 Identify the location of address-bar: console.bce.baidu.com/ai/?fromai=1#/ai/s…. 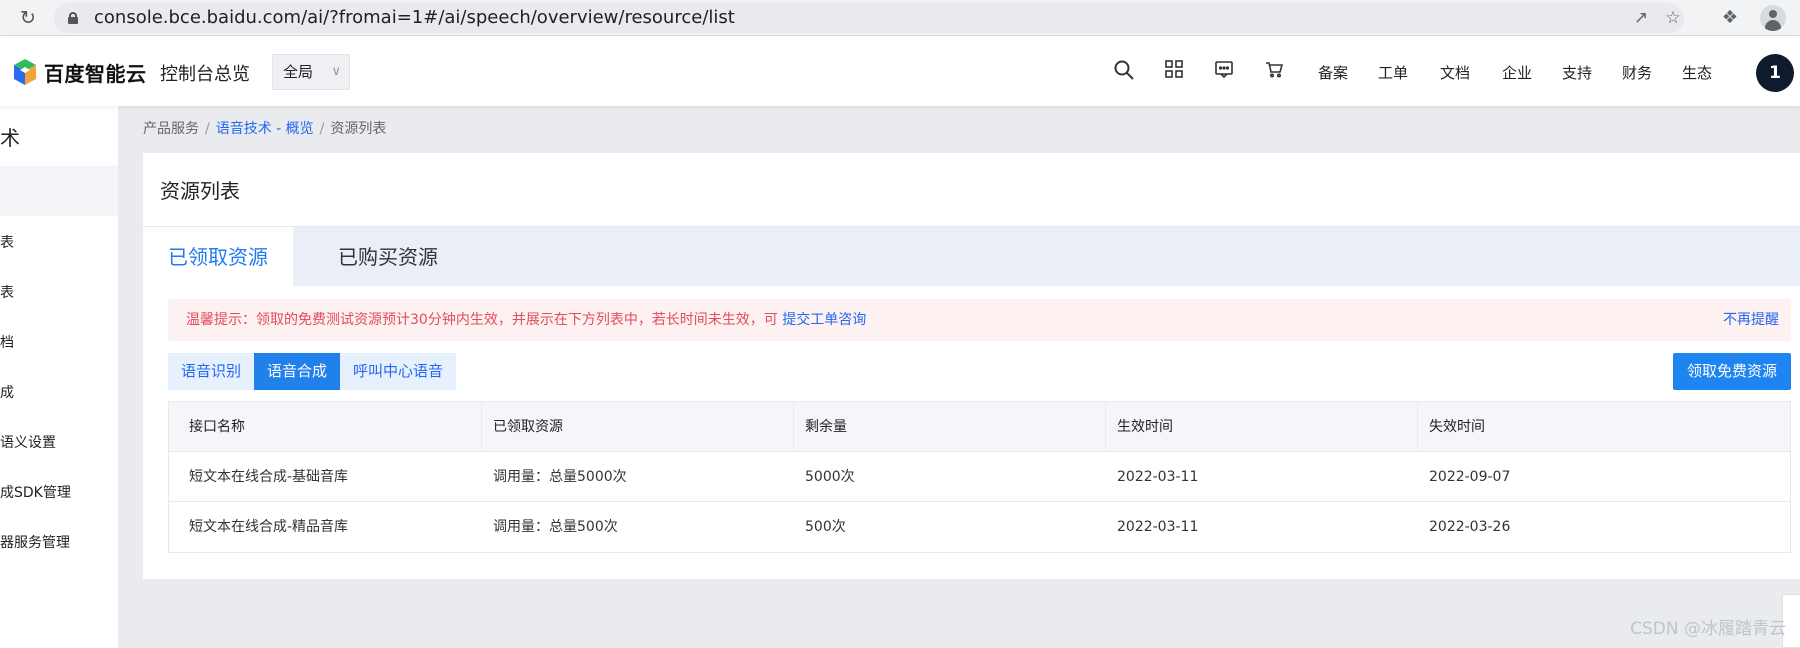
(869, 18).